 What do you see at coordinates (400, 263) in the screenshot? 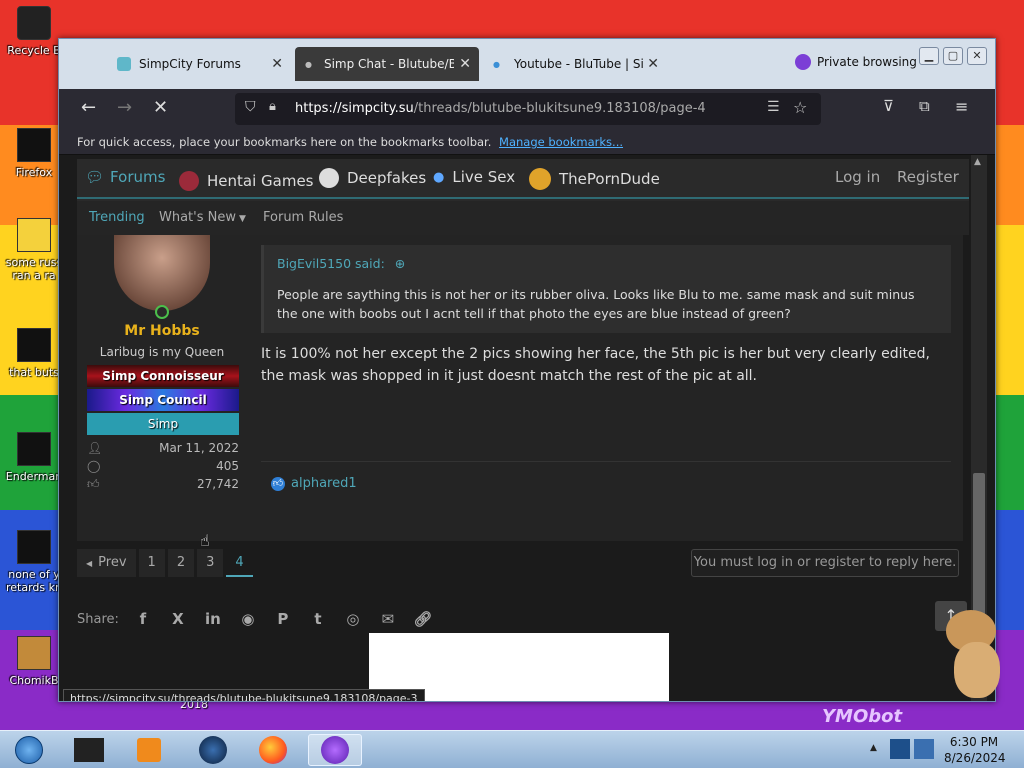
I see `arrow-up-circle-icon: ⊕` at bounding box center [400, 263].